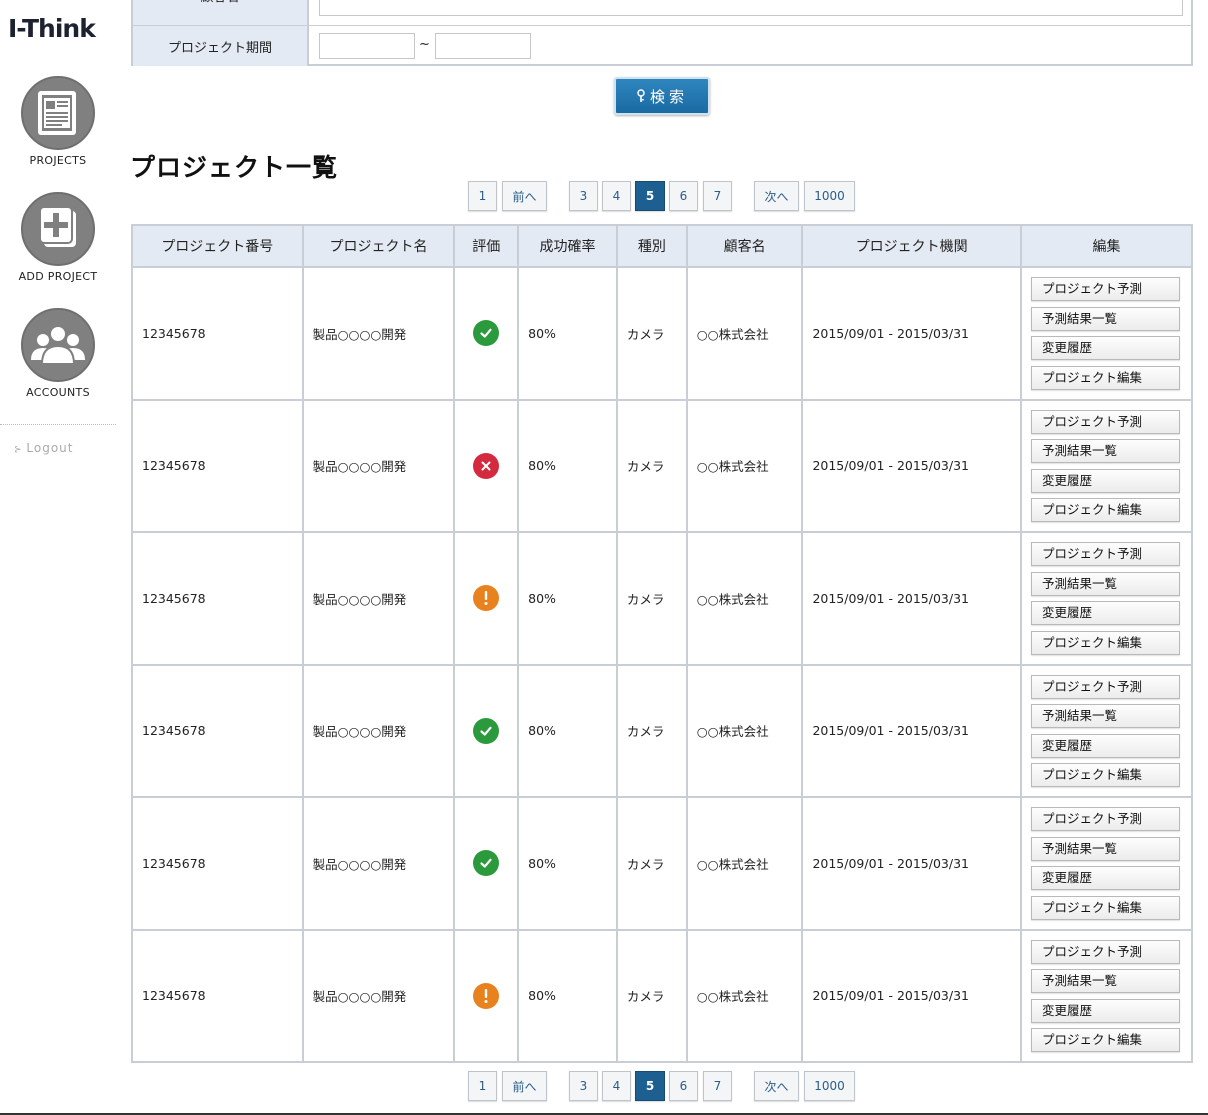 This screenshot has width=1208, height=1115. What do you see at coordinates (567, 246) in the screenshot?
I see `column-header: 成功確率` at bounding box center [567, 246].